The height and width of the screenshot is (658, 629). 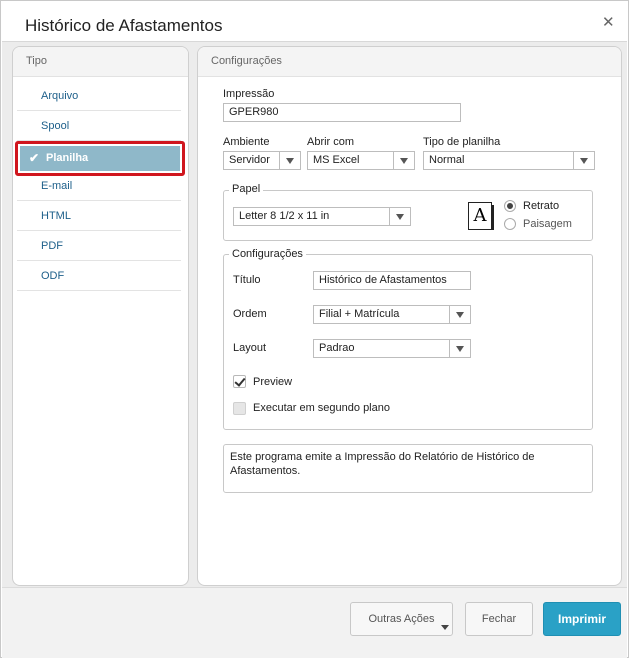 What do you see at coordinates (273, 382) in the screenshot?
I see `preview-label: Preview` at bounding box center [273, 382].